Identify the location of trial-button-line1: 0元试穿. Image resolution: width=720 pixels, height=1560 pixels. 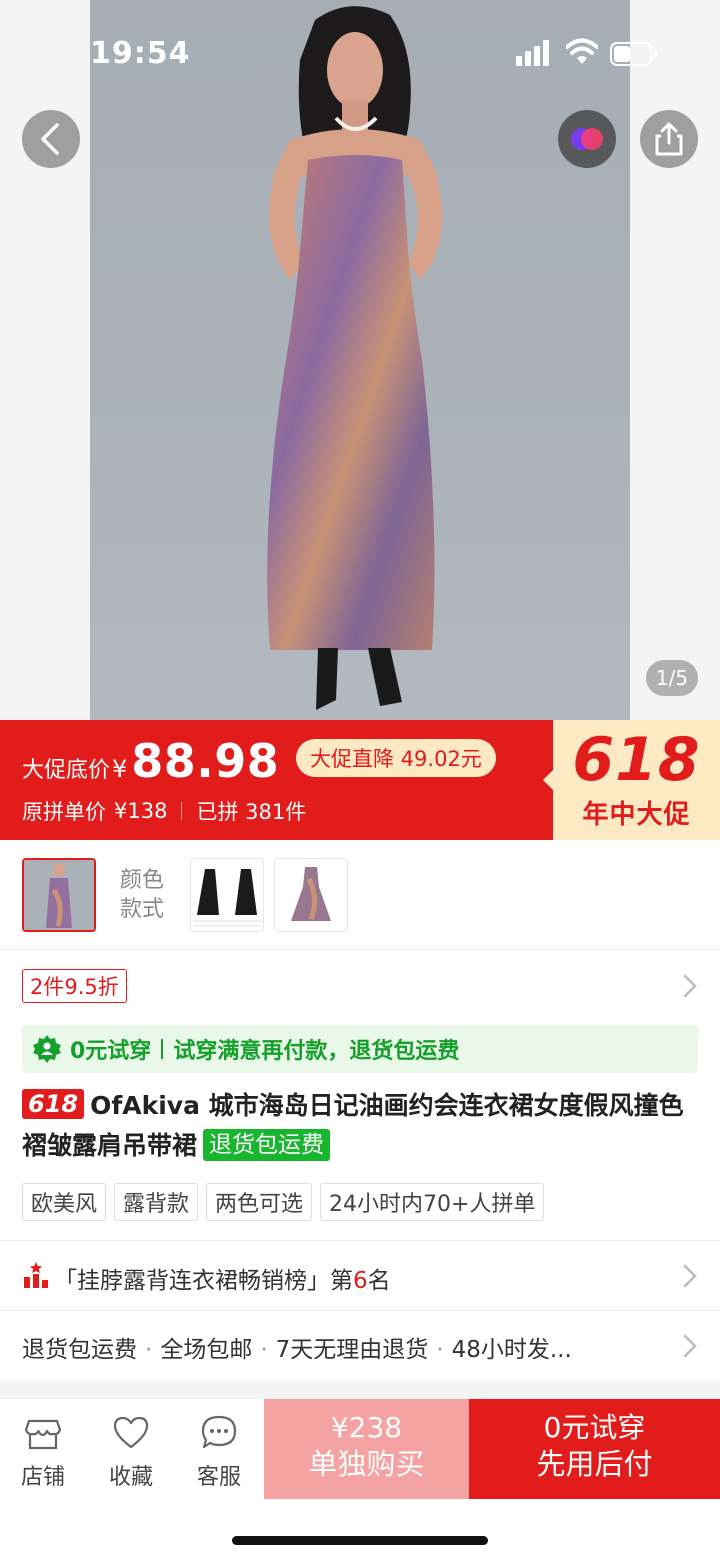
(594, 1427).